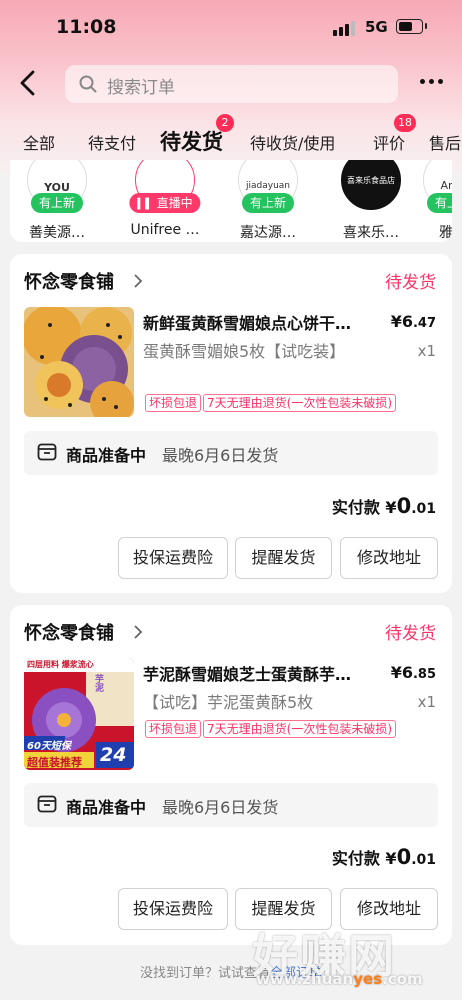 The image size is (462, 1000). Describe the element at coordinates (268, 186) in the screenshot. I see `shop-logo: jiadayuan 有上新` at that location.